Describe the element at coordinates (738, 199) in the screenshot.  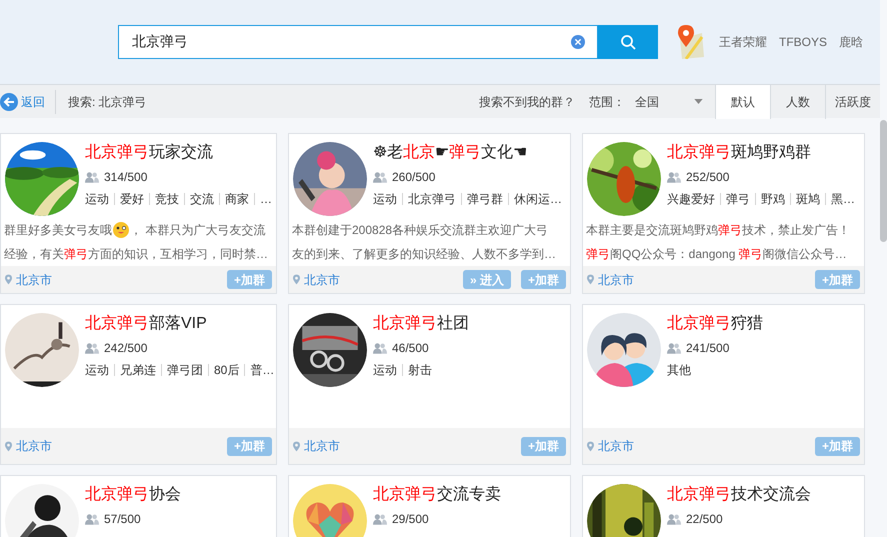
I see `group-tag: 弹弓` at that location.